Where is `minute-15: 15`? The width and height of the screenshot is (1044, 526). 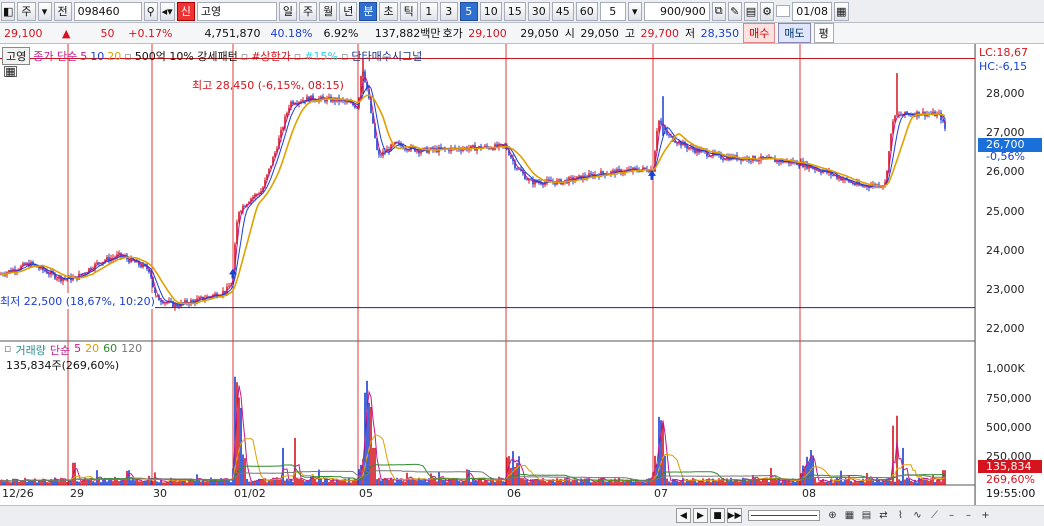 minute-15: 15 is located at coordinates (514, 11).